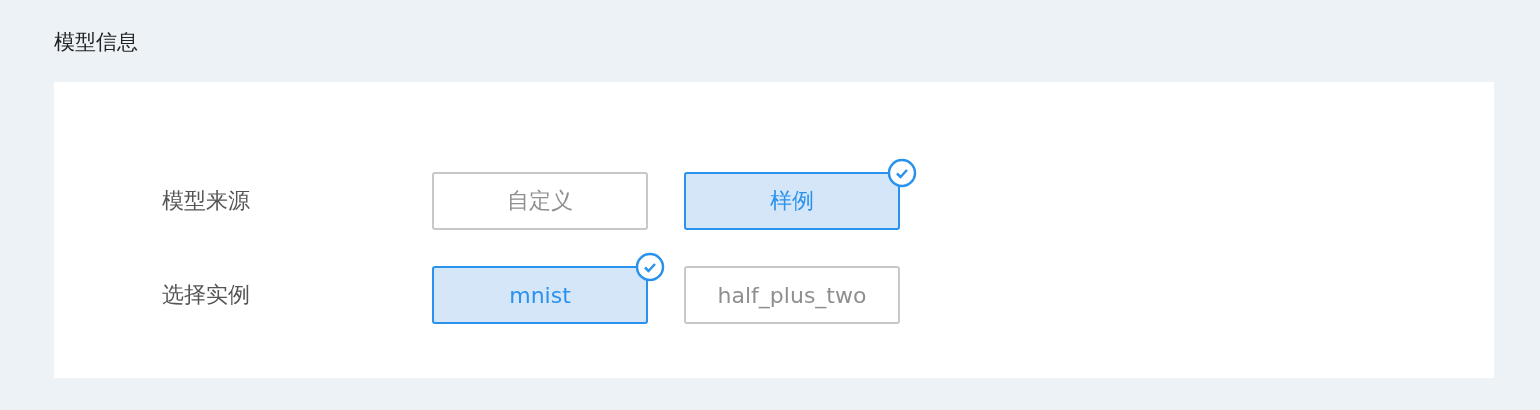 This screenshot has width=1540, height=410. Describe the element at coordinates (540, 201) in the screenshot. I see `option-button: 自定义` at that location.